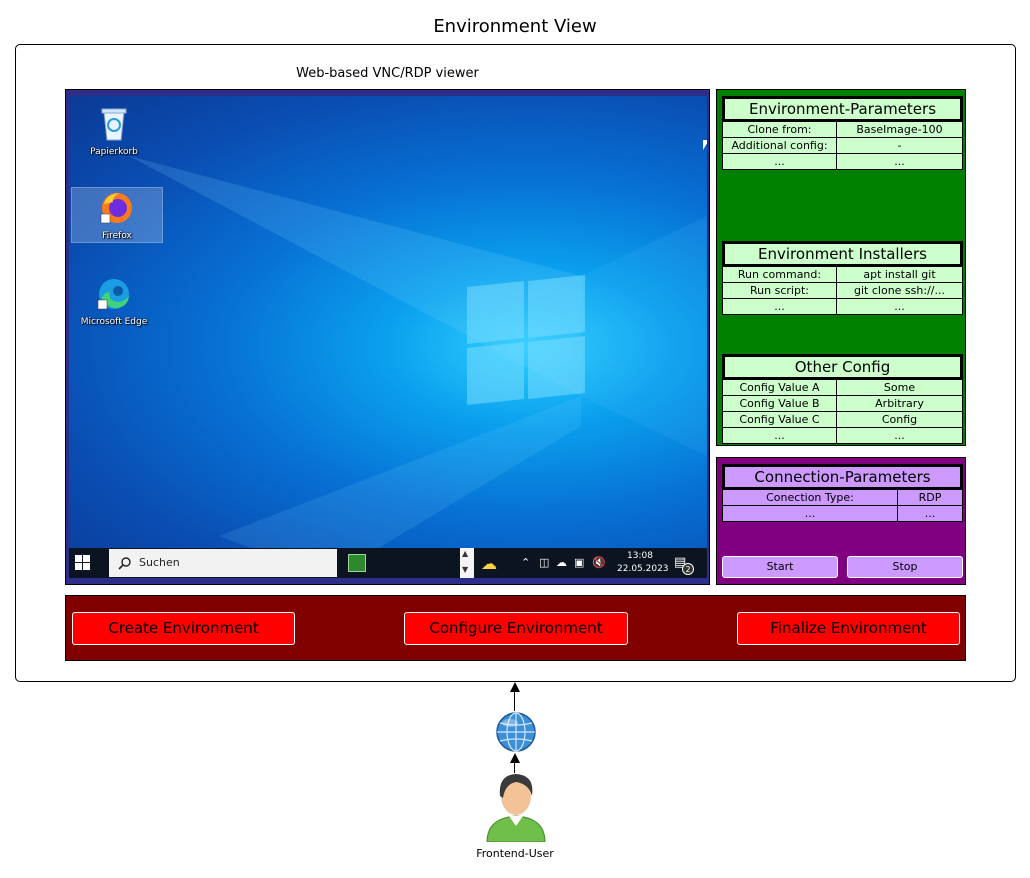  Describe the element at coordinates (515, 26) in the screenshot. I see `diagram-title: Environment View` at that location.